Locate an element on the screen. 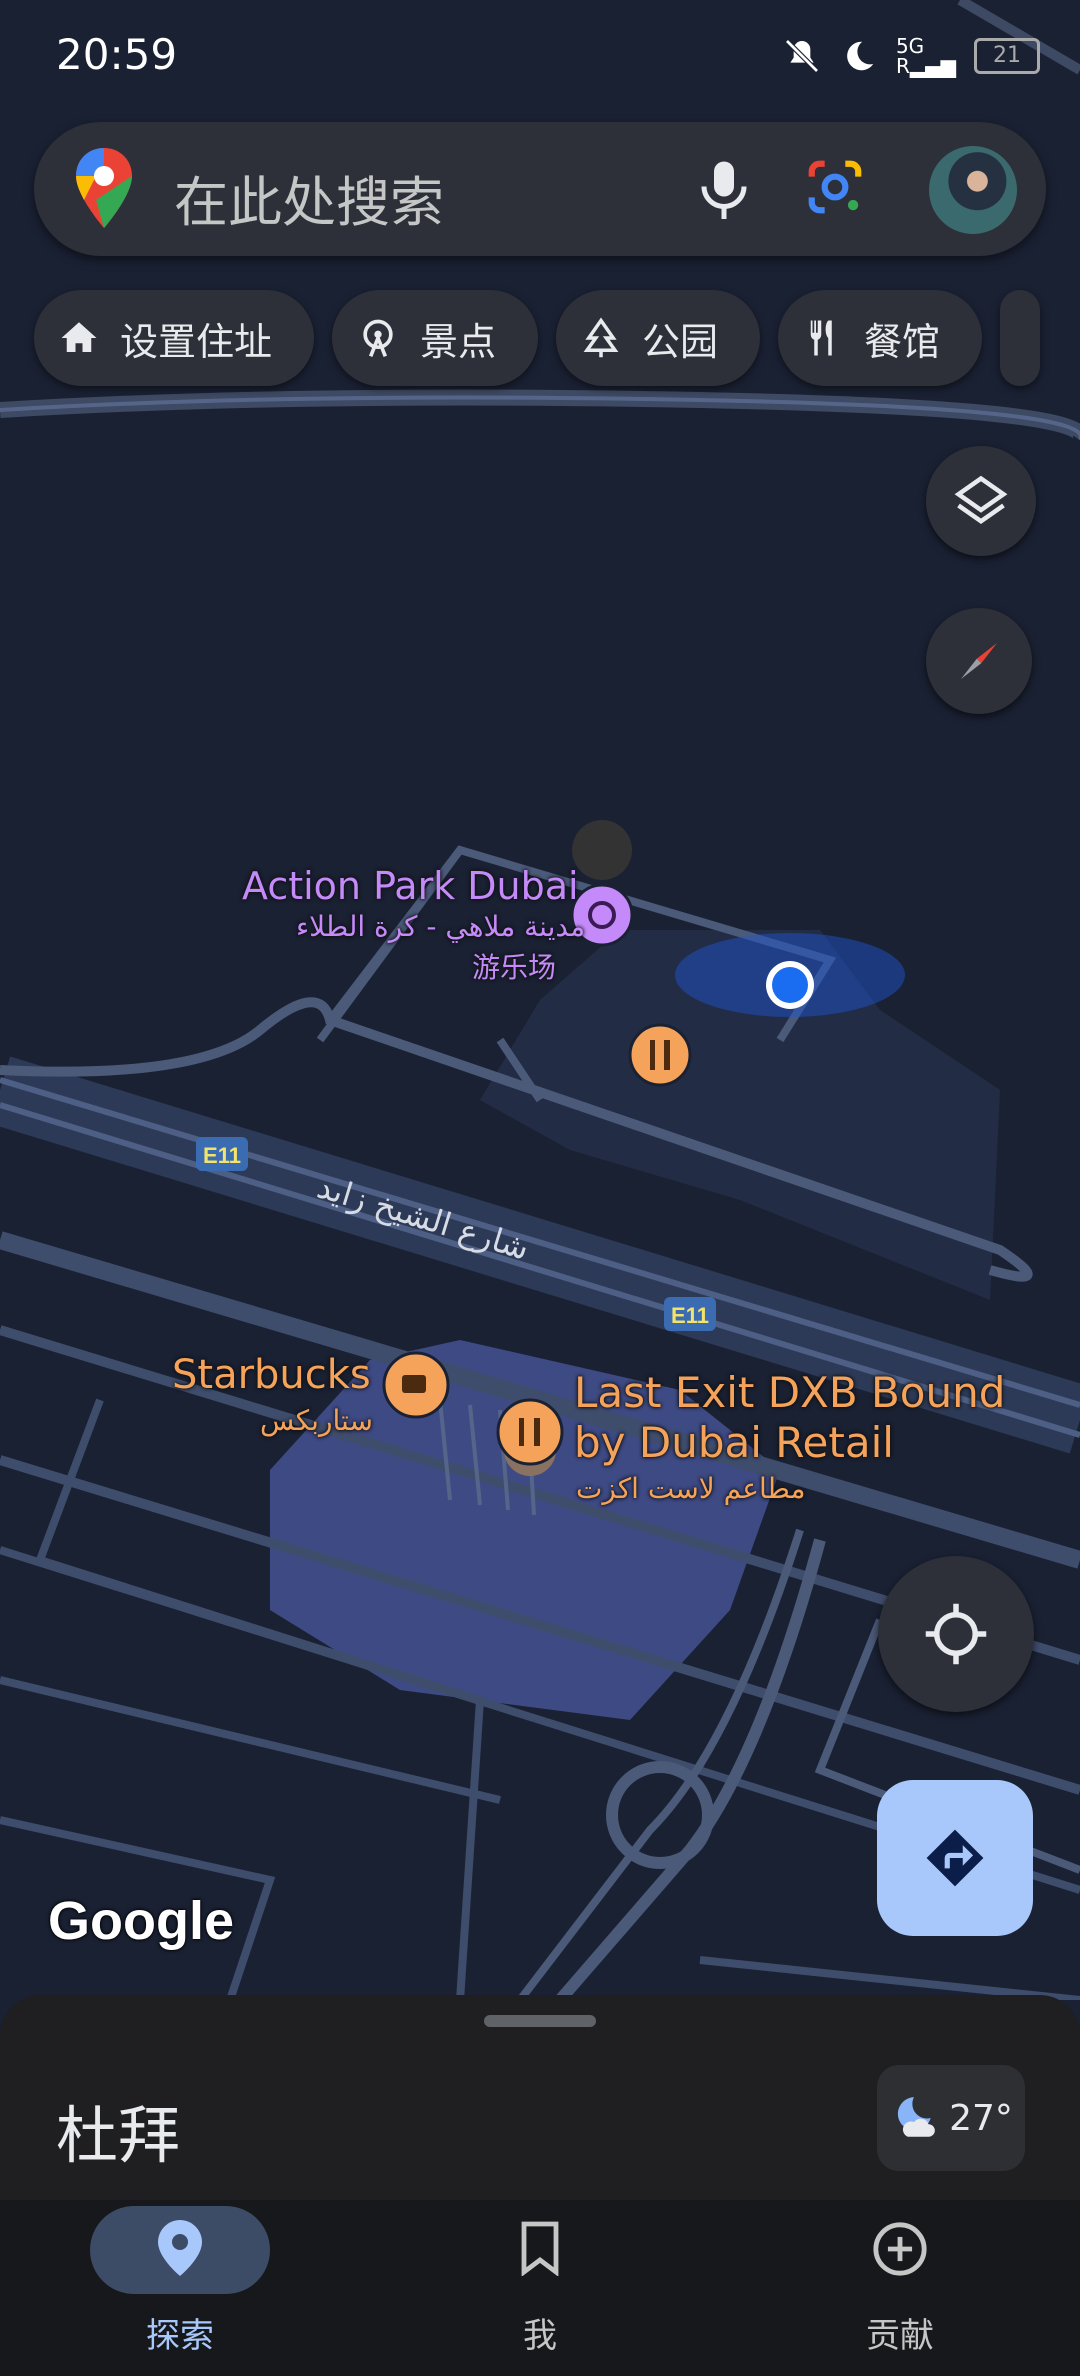  google-attribution: Google is located at coordinates (141, 1921).